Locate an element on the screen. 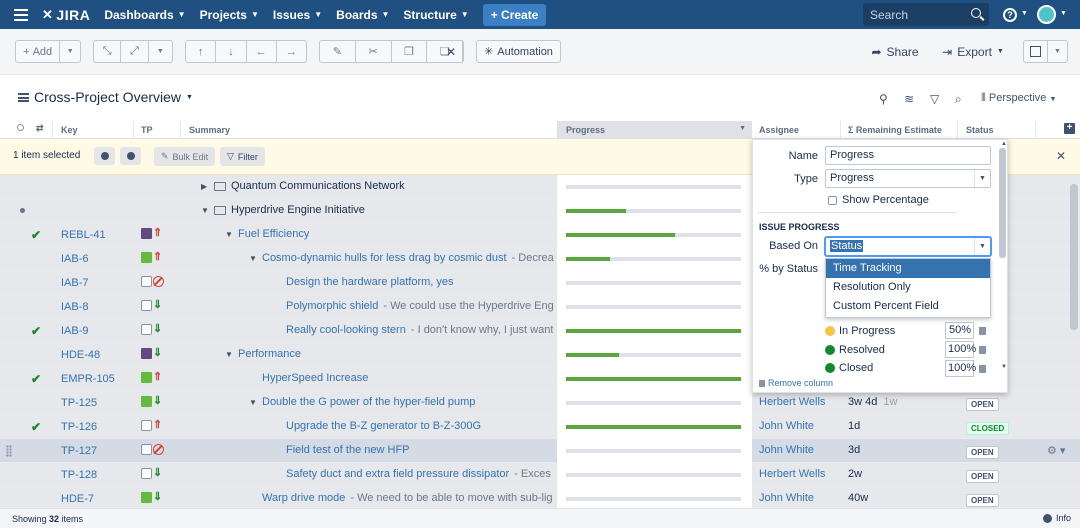  create-button: + Create is located at coordinates (514, 14).